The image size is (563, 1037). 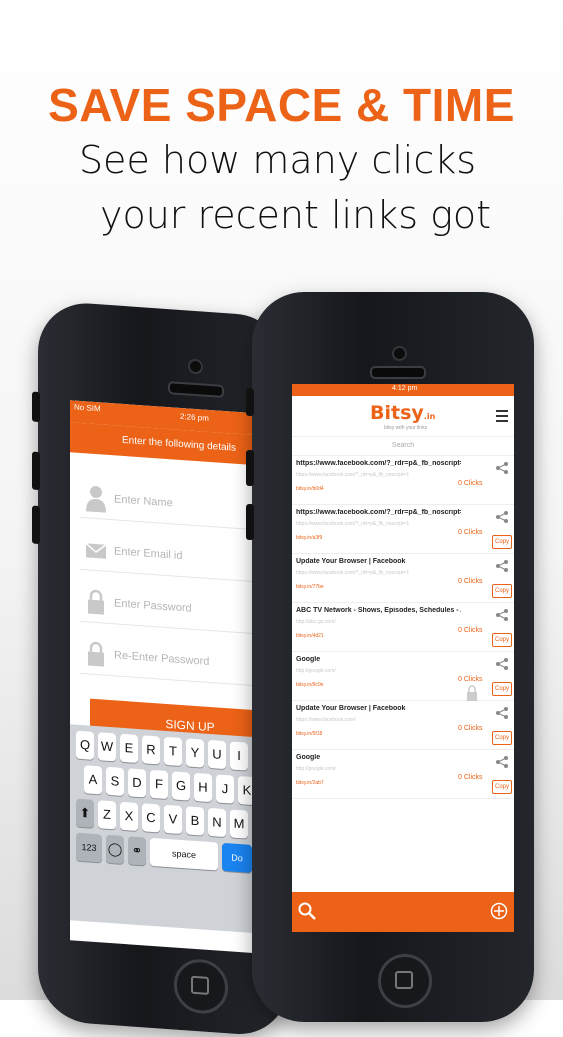 What do you see at coordinates (107, 815) in the screenshot?
I see `key-z: Z` at bounding box center [107, 815].